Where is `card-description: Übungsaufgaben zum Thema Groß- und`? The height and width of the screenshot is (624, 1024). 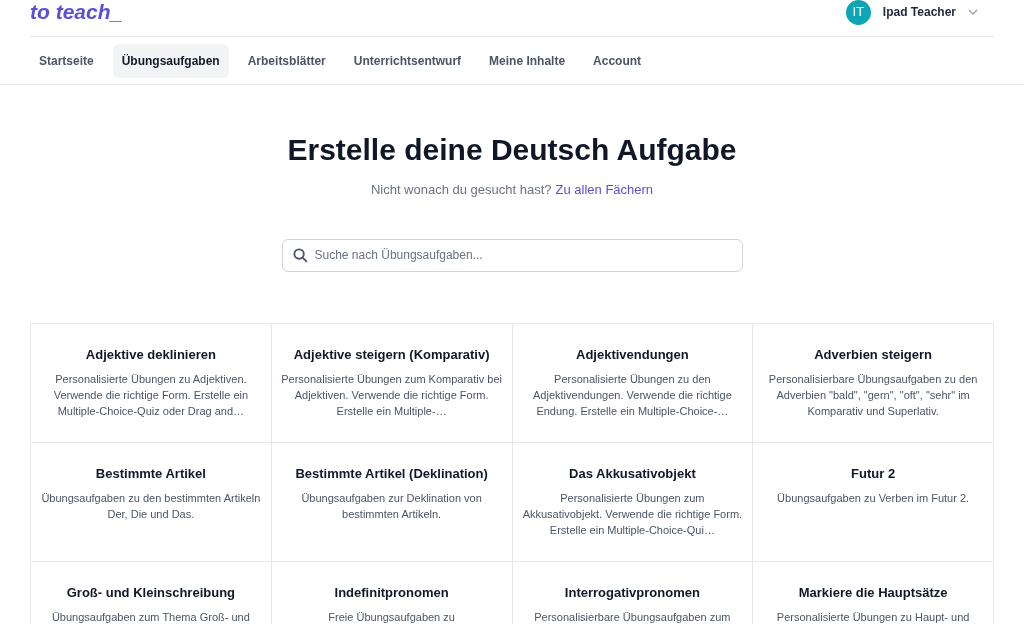
card-description: Übungsaufgaben zum Thema Groß- und is located at coordinates (150, 617).